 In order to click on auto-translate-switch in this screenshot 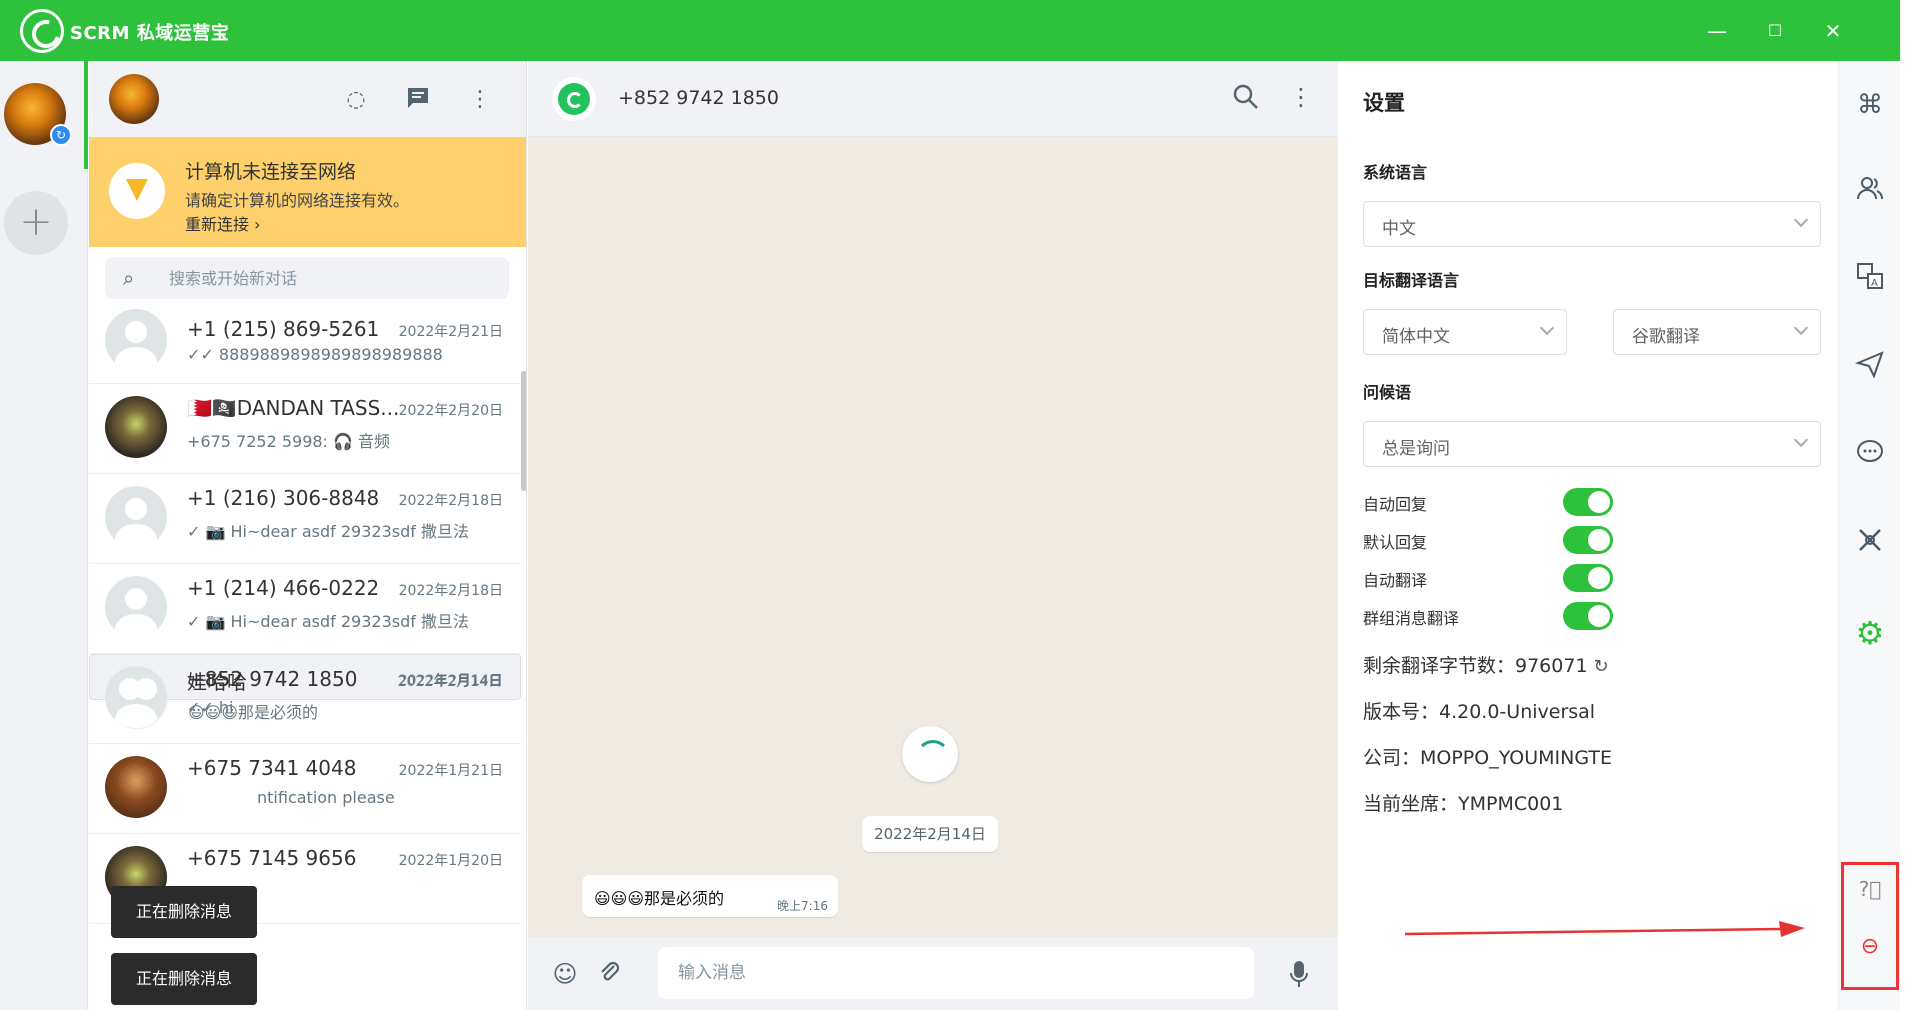, I will do `click(1588, 578)`.